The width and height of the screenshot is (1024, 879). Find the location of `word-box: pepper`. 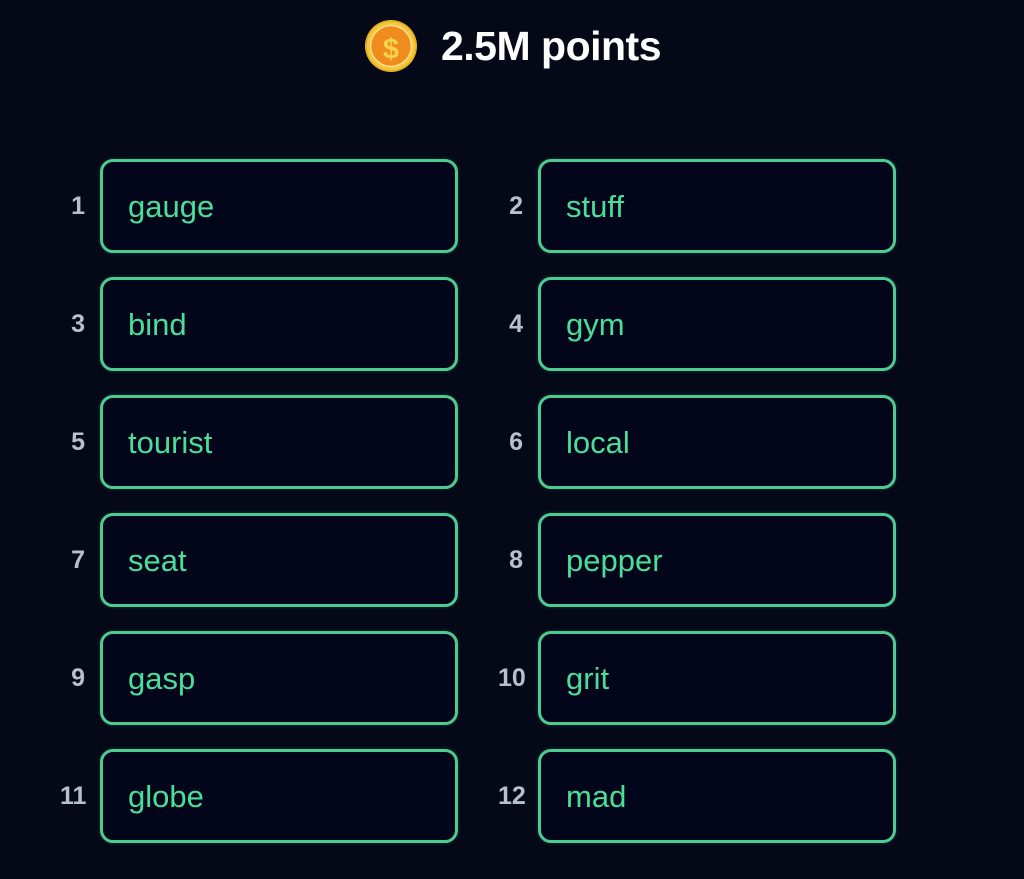

word-box: pepper is located at coordinates (717, 560).